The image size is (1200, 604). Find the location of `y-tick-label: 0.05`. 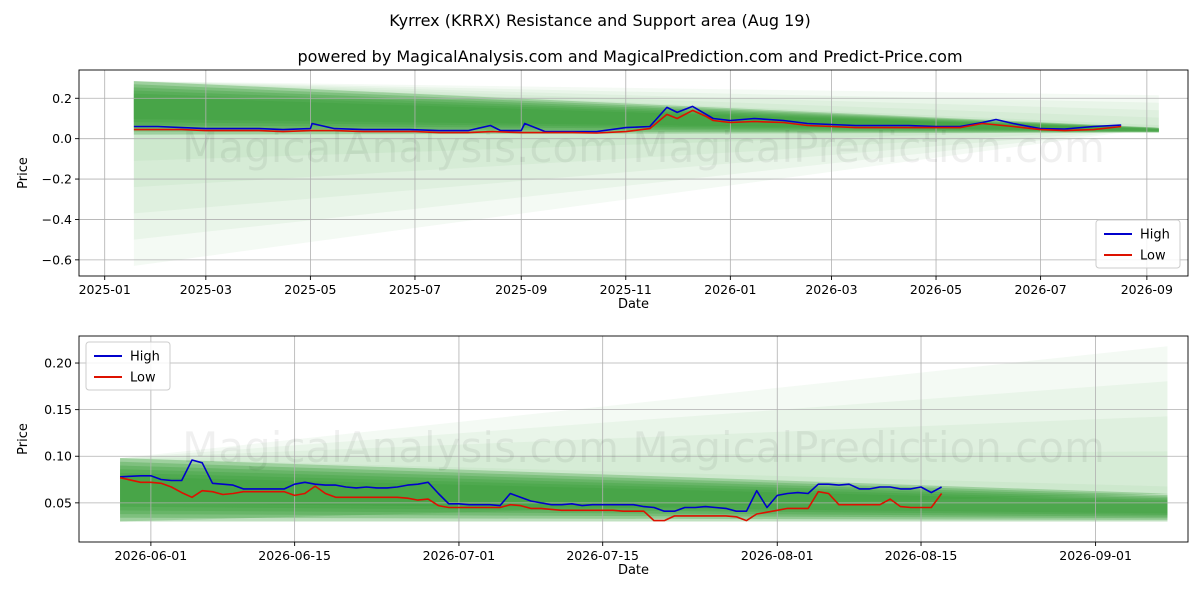

y-tick-label: 0.05 is located at coordinates (58, 502).